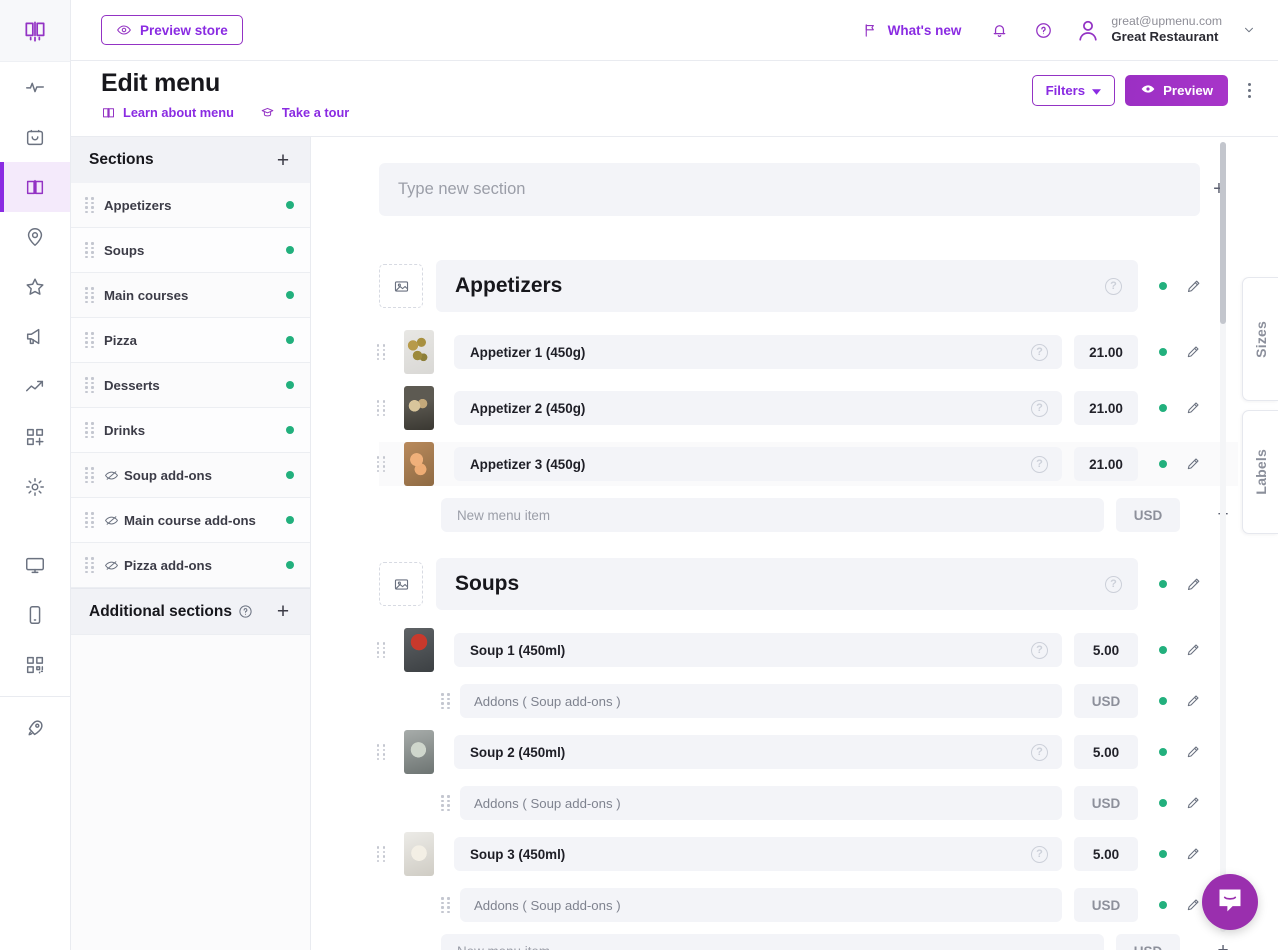  I want to click on learn-about-menu-link: Learn about menu, so click(167, 112).